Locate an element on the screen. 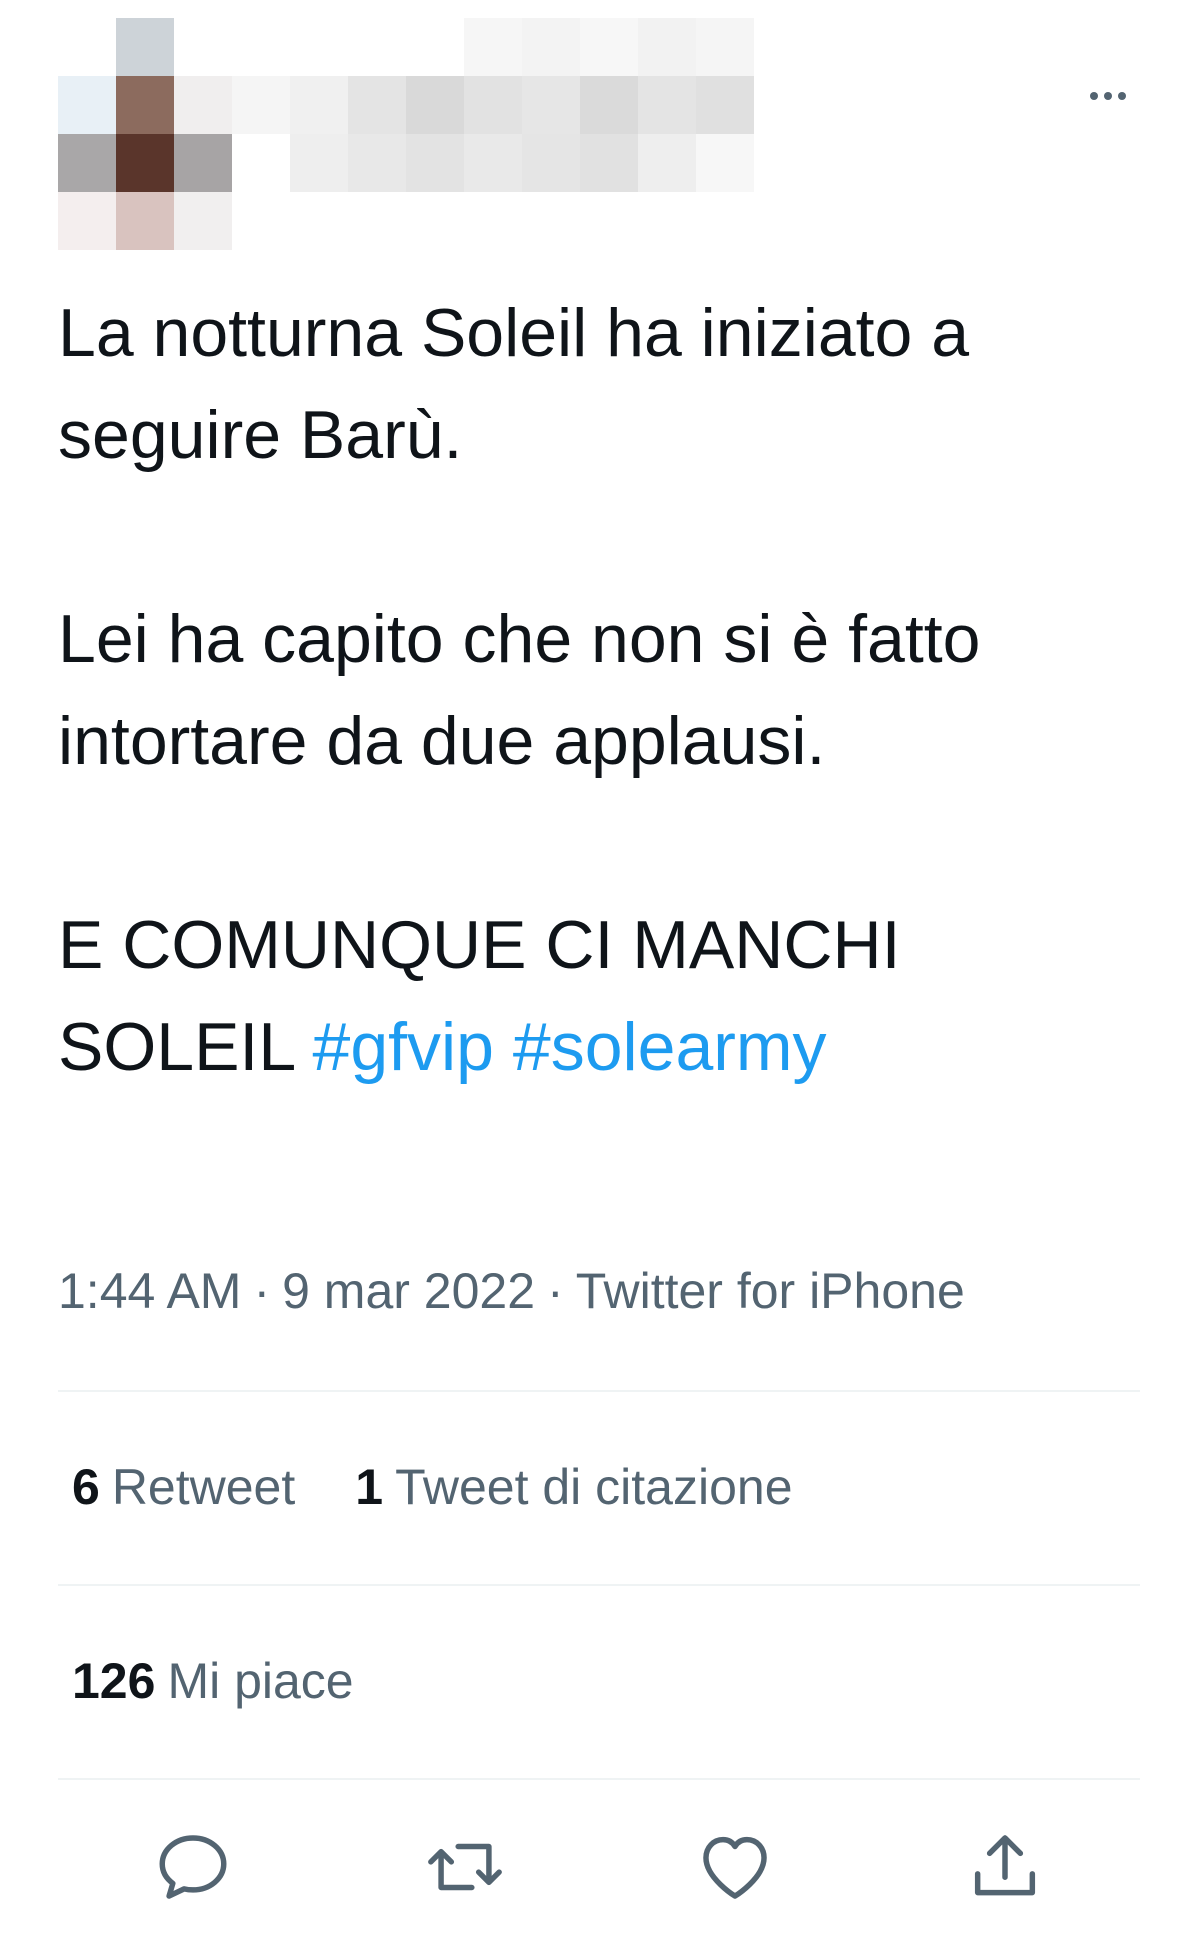 This screenshot has width=1200, height=1954. stats-row: 6 Retweet 1 Tweet di citazione is located at coordinates (432, 1487).